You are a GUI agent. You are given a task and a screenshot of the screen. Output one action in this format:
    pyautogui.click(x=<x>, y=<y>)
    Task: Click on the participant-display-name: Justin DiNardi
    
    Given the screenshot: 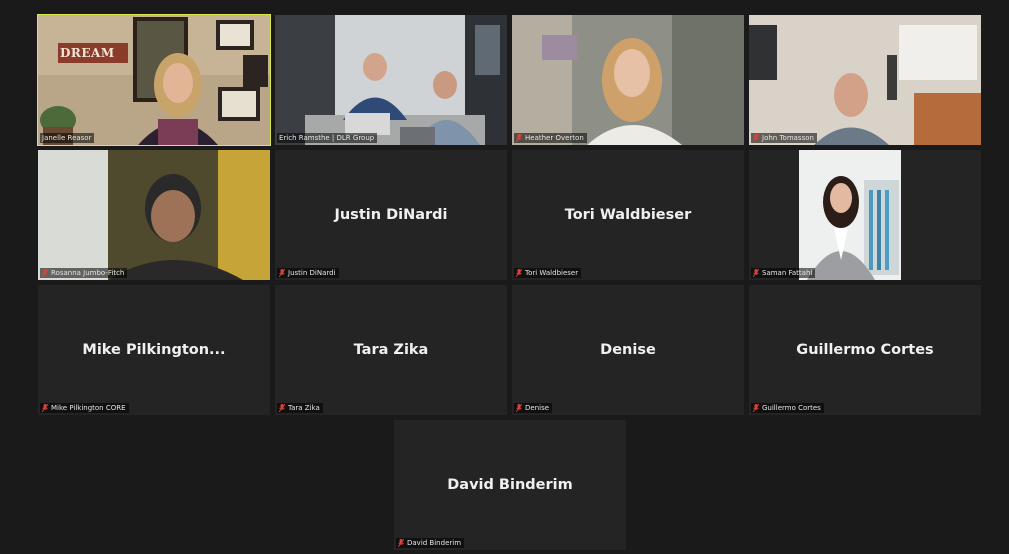 What is the action you would take?
    pyautogui.click(x=391, y=215)
    